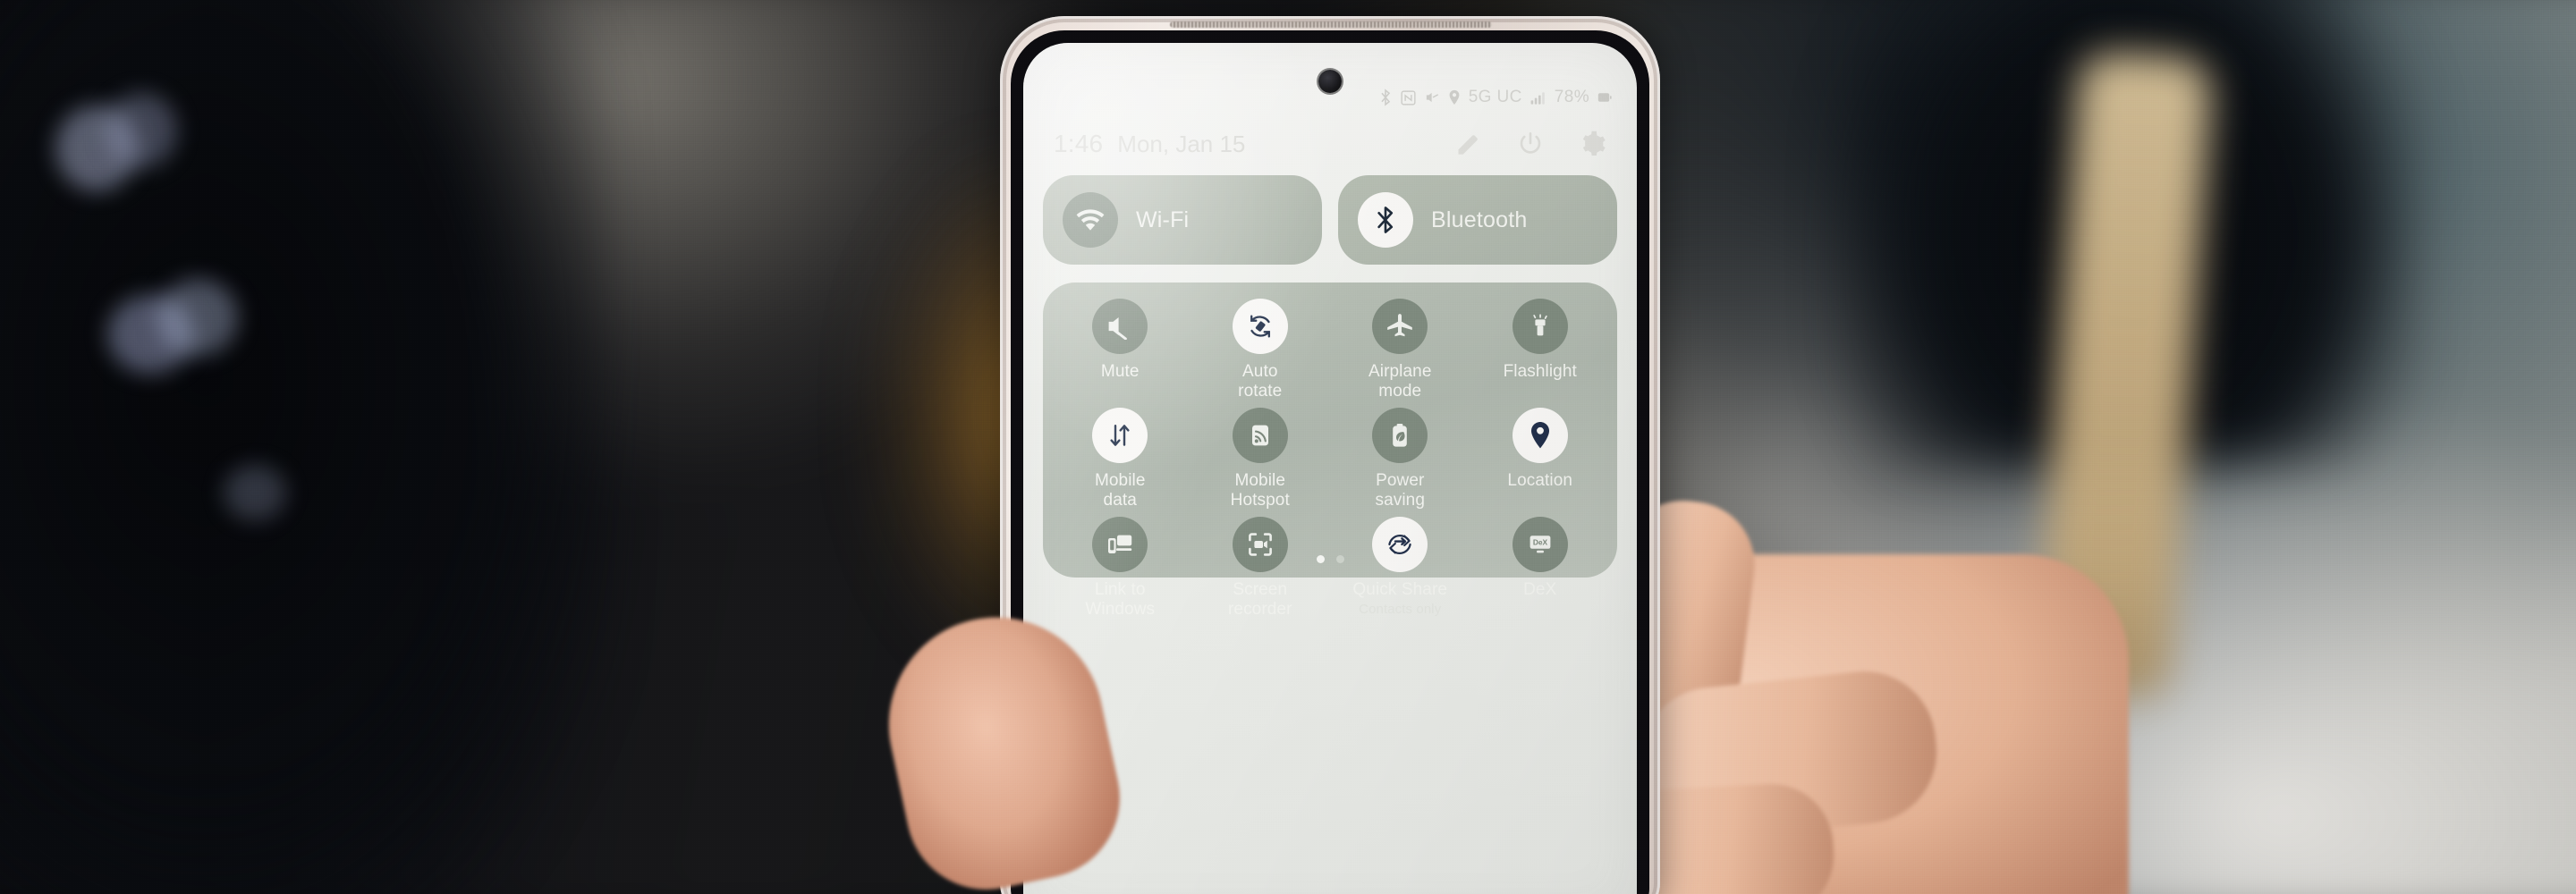 The height and width of the screenshot is (894, 2576). I want to click on tile-mobile-hotspot: Mobile Hotspot, so click(1261, 459).